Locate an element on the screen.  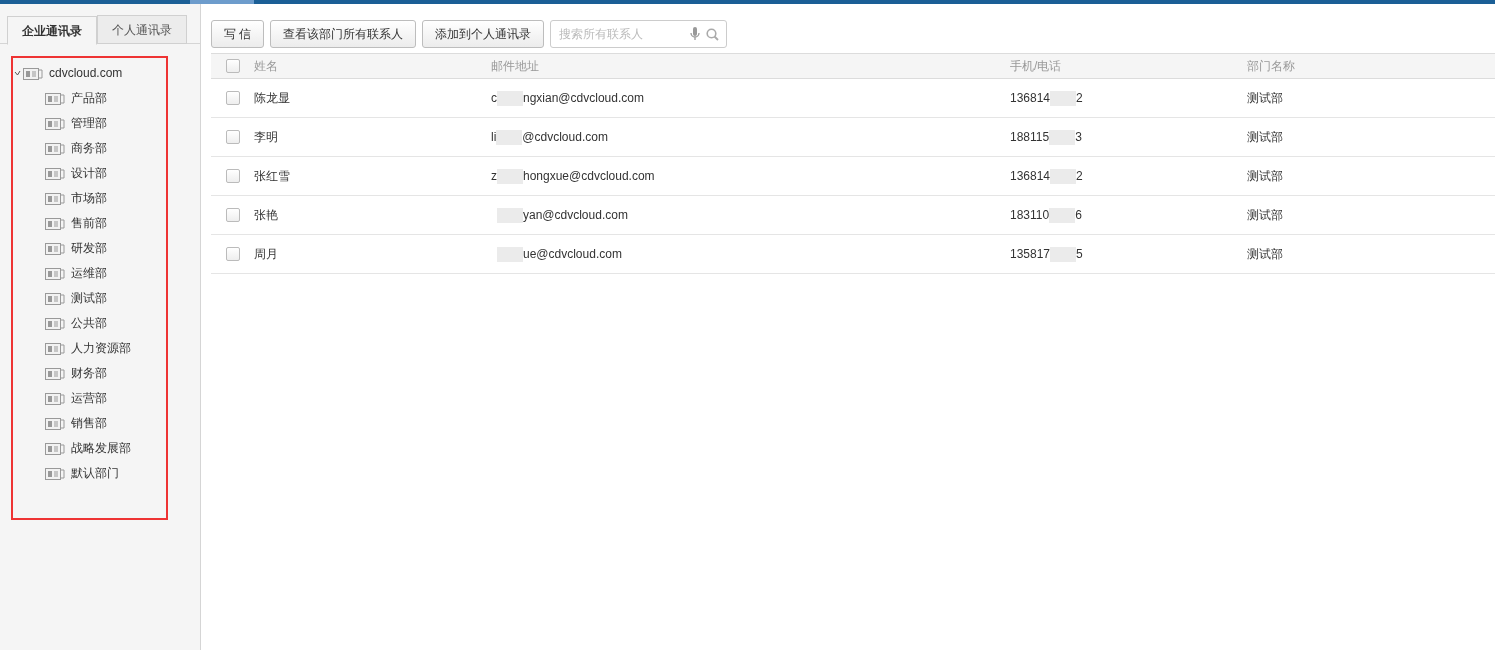
table-cell-text: 135817 is located at coordinates (1030, 254).